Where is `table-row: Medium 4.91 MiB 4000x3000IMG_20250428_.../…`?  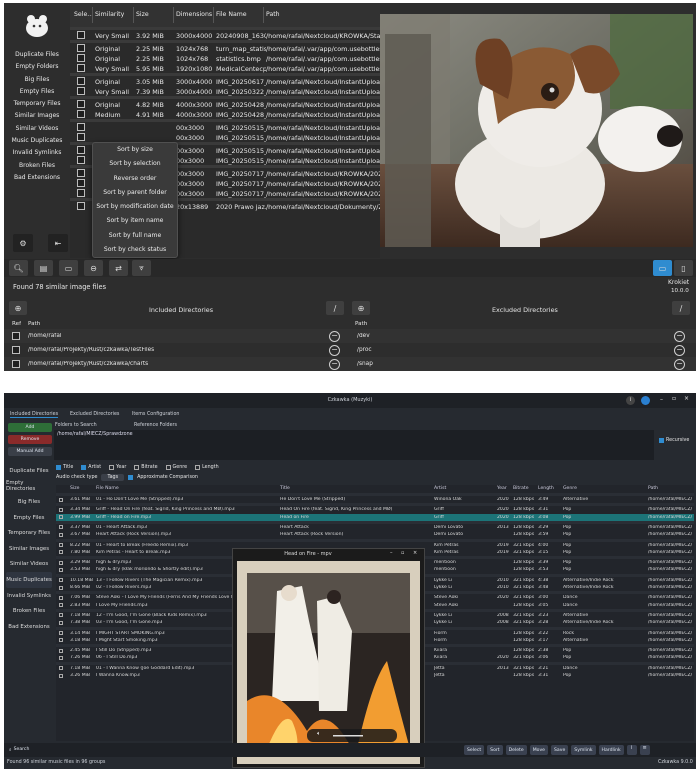
table-row: Medium 4.91 MiB 4000x3000IMG_20250428_.../… is located at coordinates (225, 114).